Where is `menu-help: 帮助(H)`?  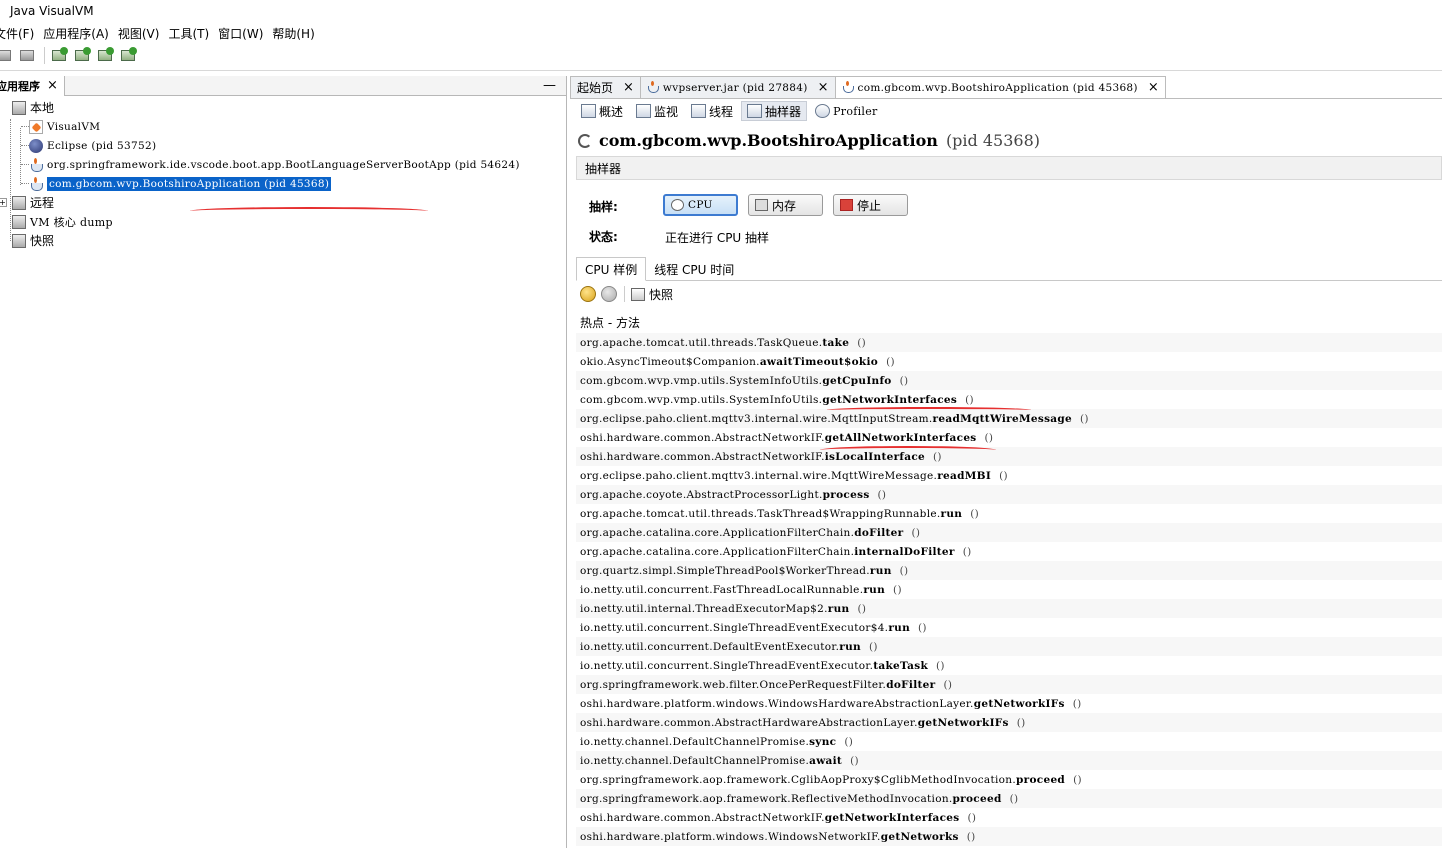 menu-help: 帮助(H) is located at coordinates (293, 33).